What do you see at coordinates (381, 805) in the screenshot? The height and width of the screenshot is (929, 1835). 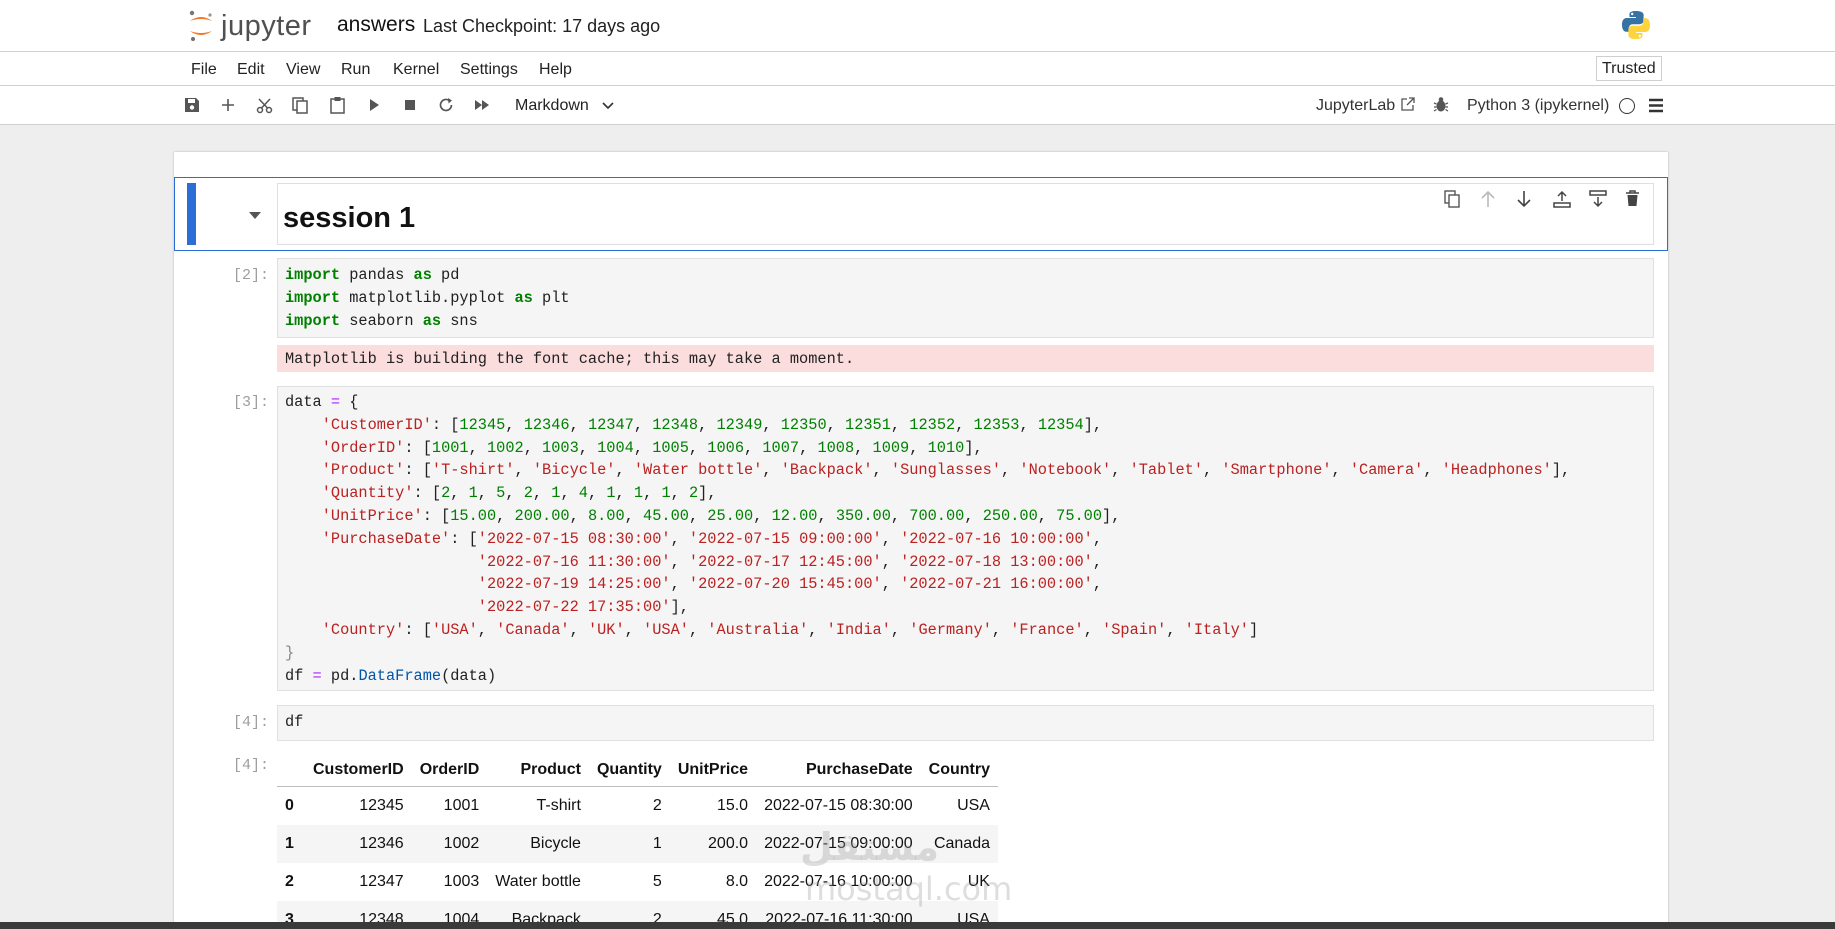 I see `table-cell: 12345` at bounding box center [381, 805].